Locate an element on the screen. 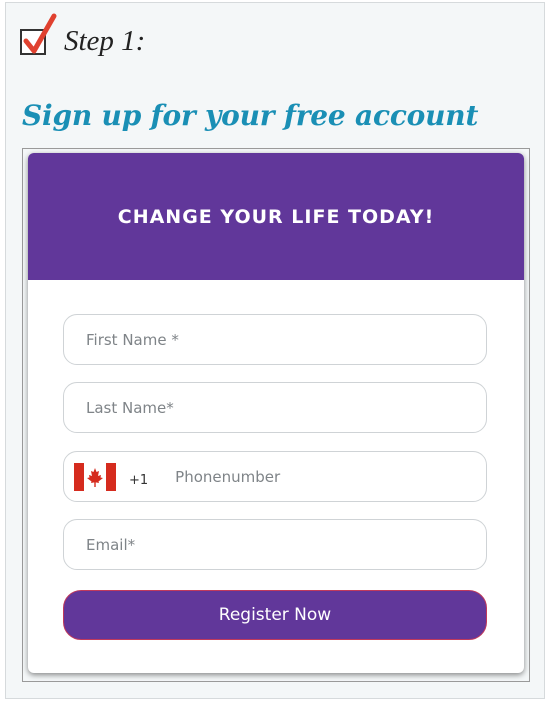 Image resolution: width=552 pixels, height=704 pixels. register-button: Register Now is located at coordinates (275, 615).